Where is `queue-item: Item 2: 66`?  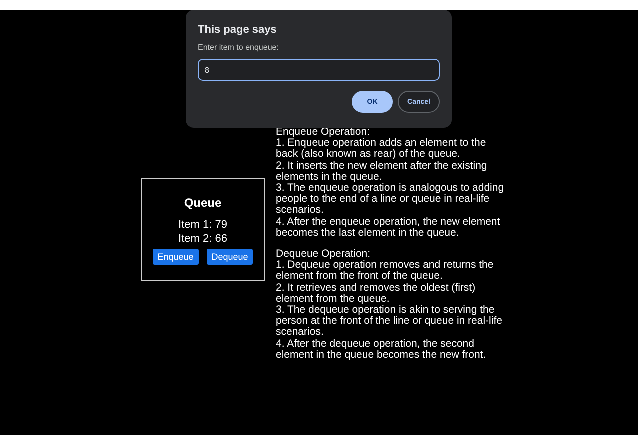 queue-item: Item 2: 66 is located at coordinates (203, 239).